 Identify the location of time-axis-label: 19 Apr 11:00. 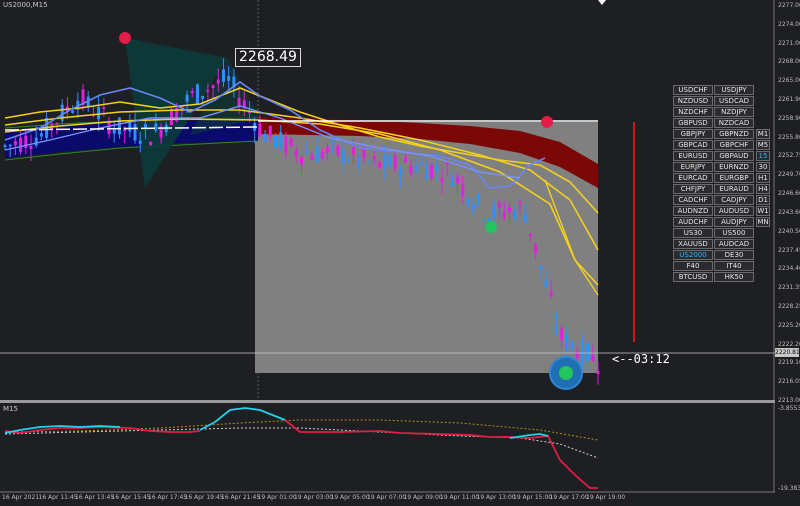
(460, 497).